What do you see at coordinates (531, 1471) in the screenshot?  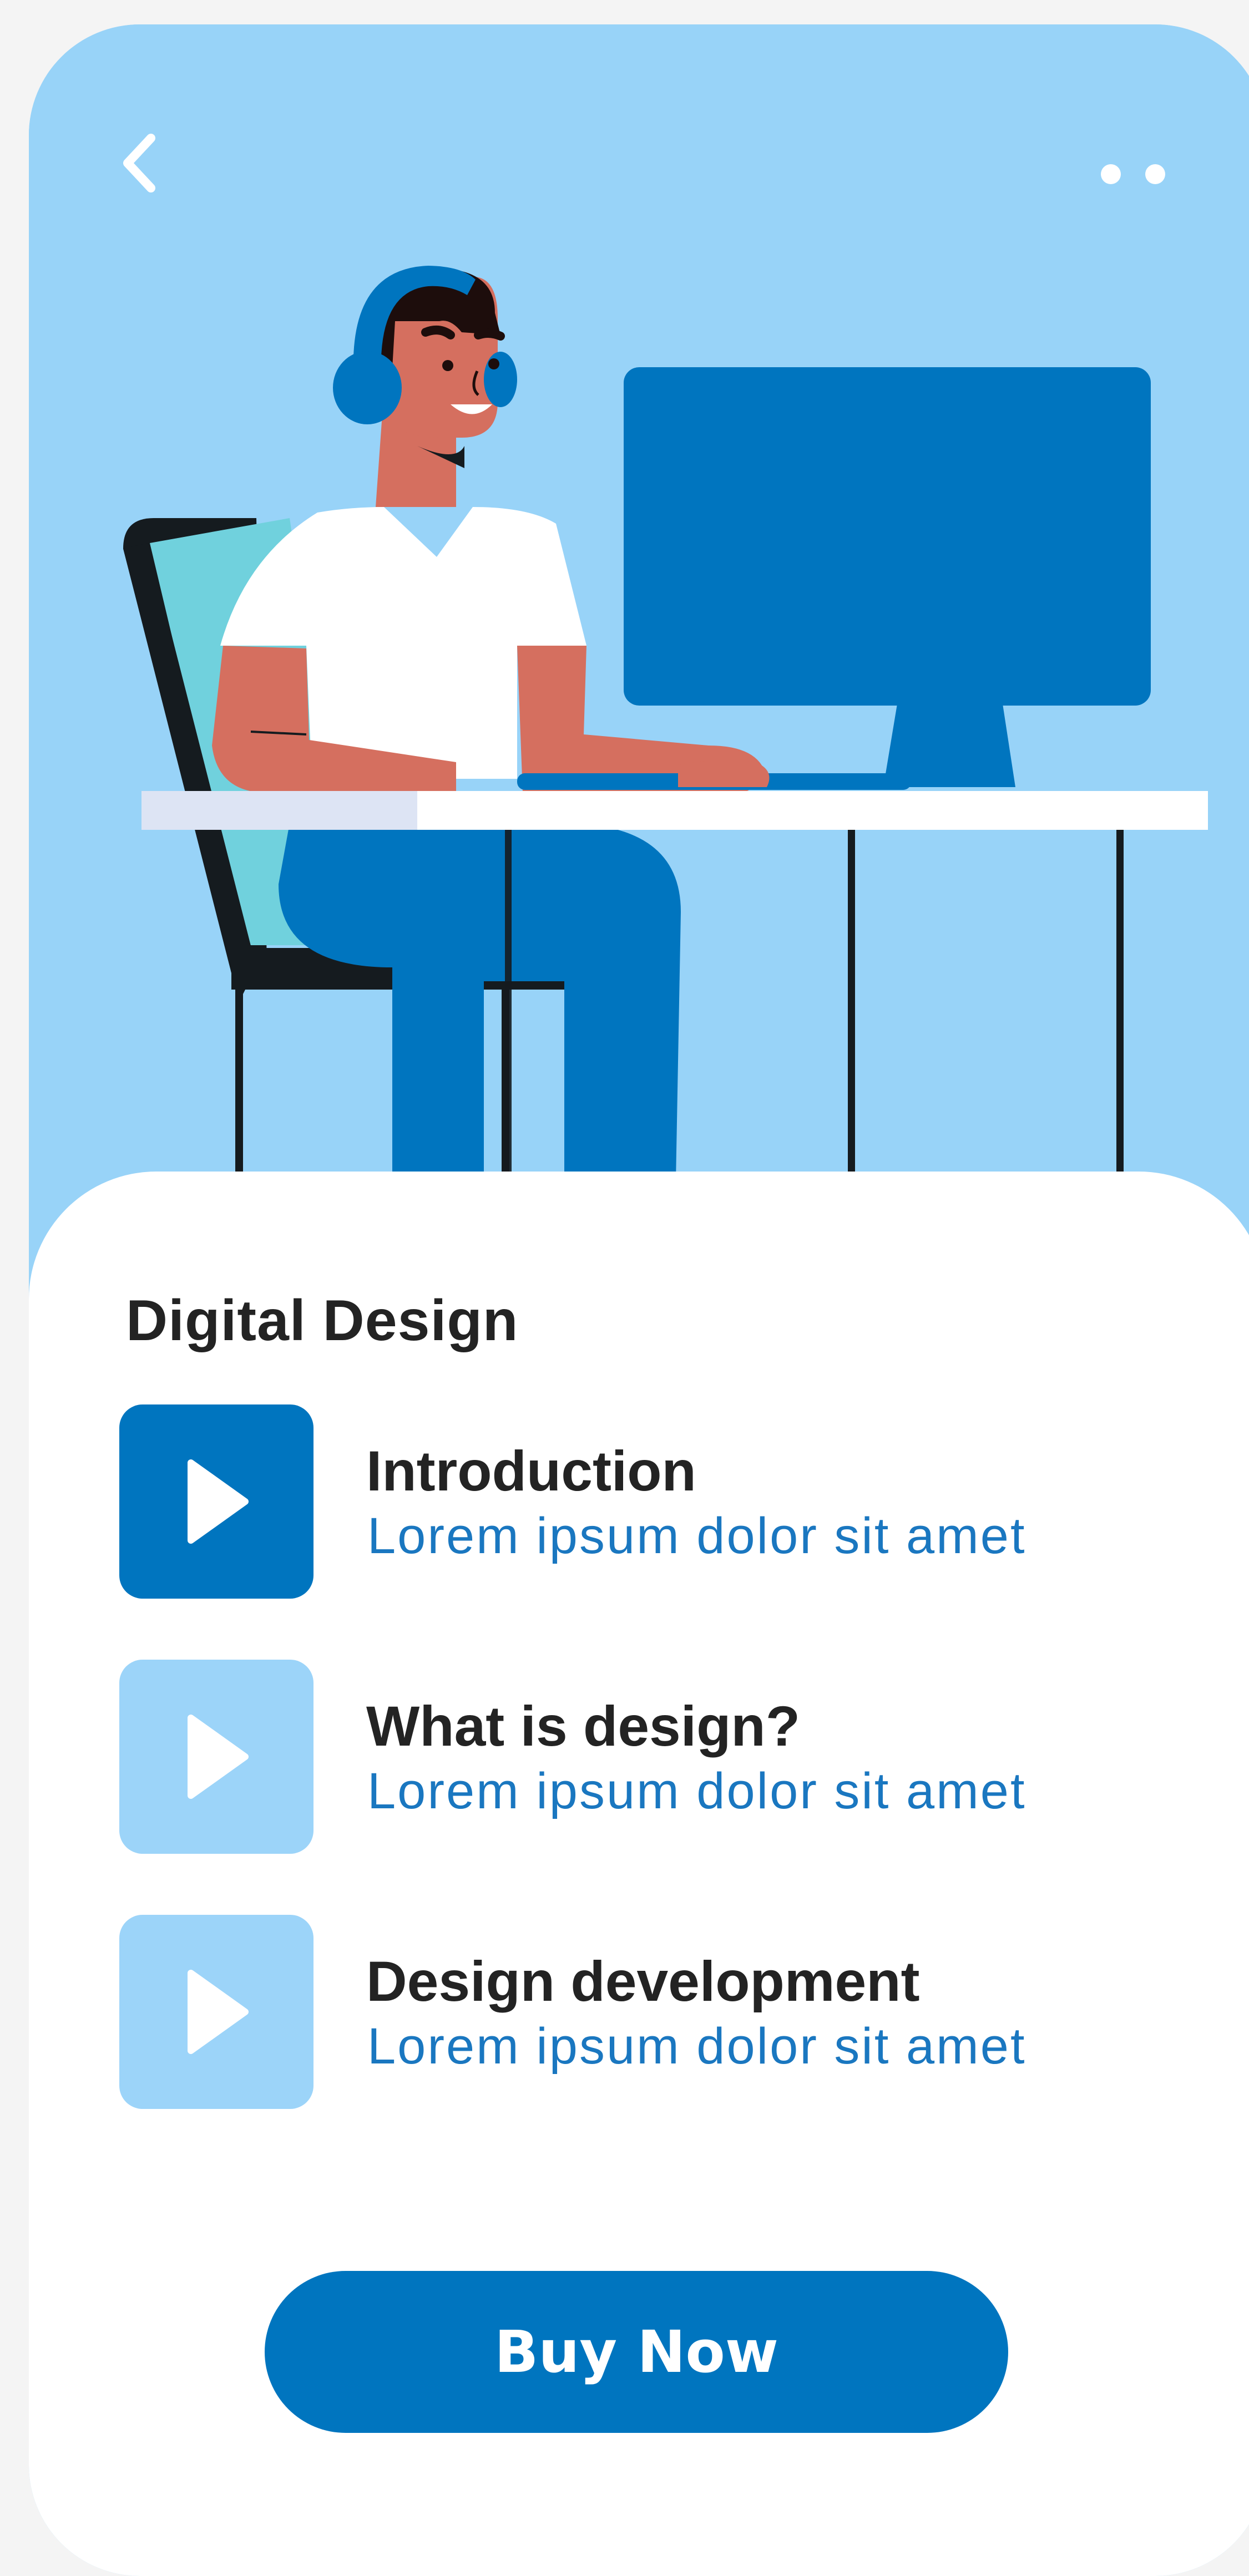 I see `lesson-title: Introduction` at bounding box center [531, 1471].